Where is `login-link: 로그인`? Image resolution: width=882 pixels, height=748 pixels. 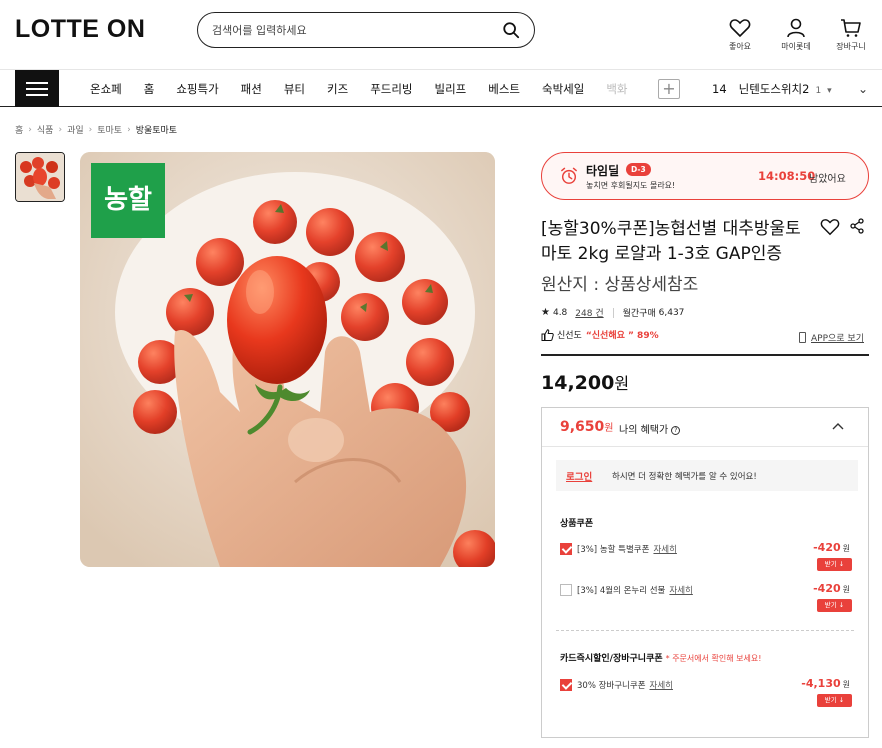
login-link: 로그인 is located at coordinates (579, 476).